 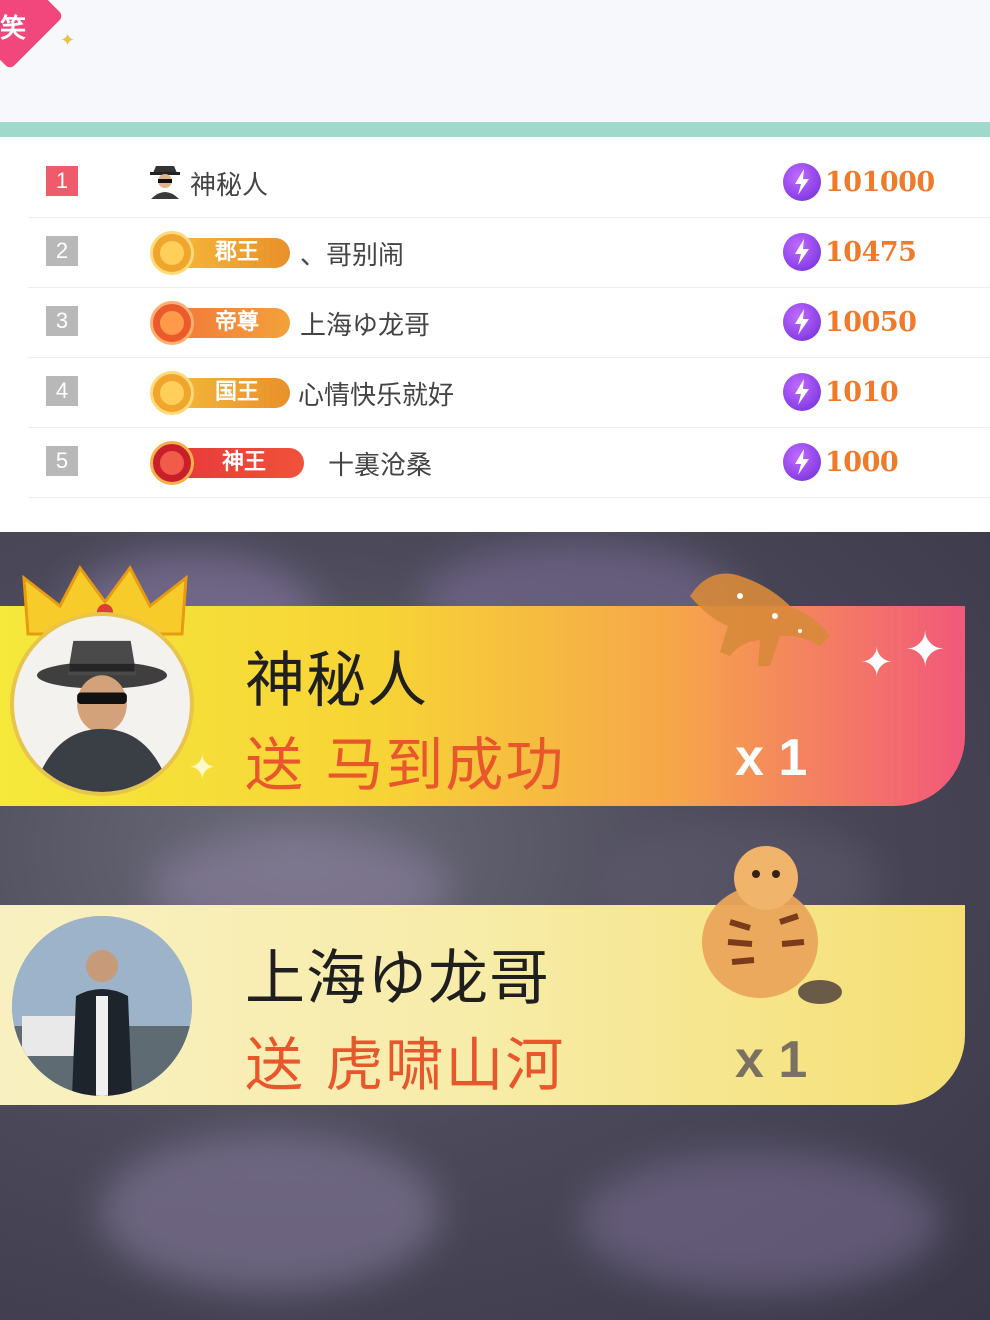 I want to click on sender-name: 上海ゆ龙哥, so click(x=397, y=979).